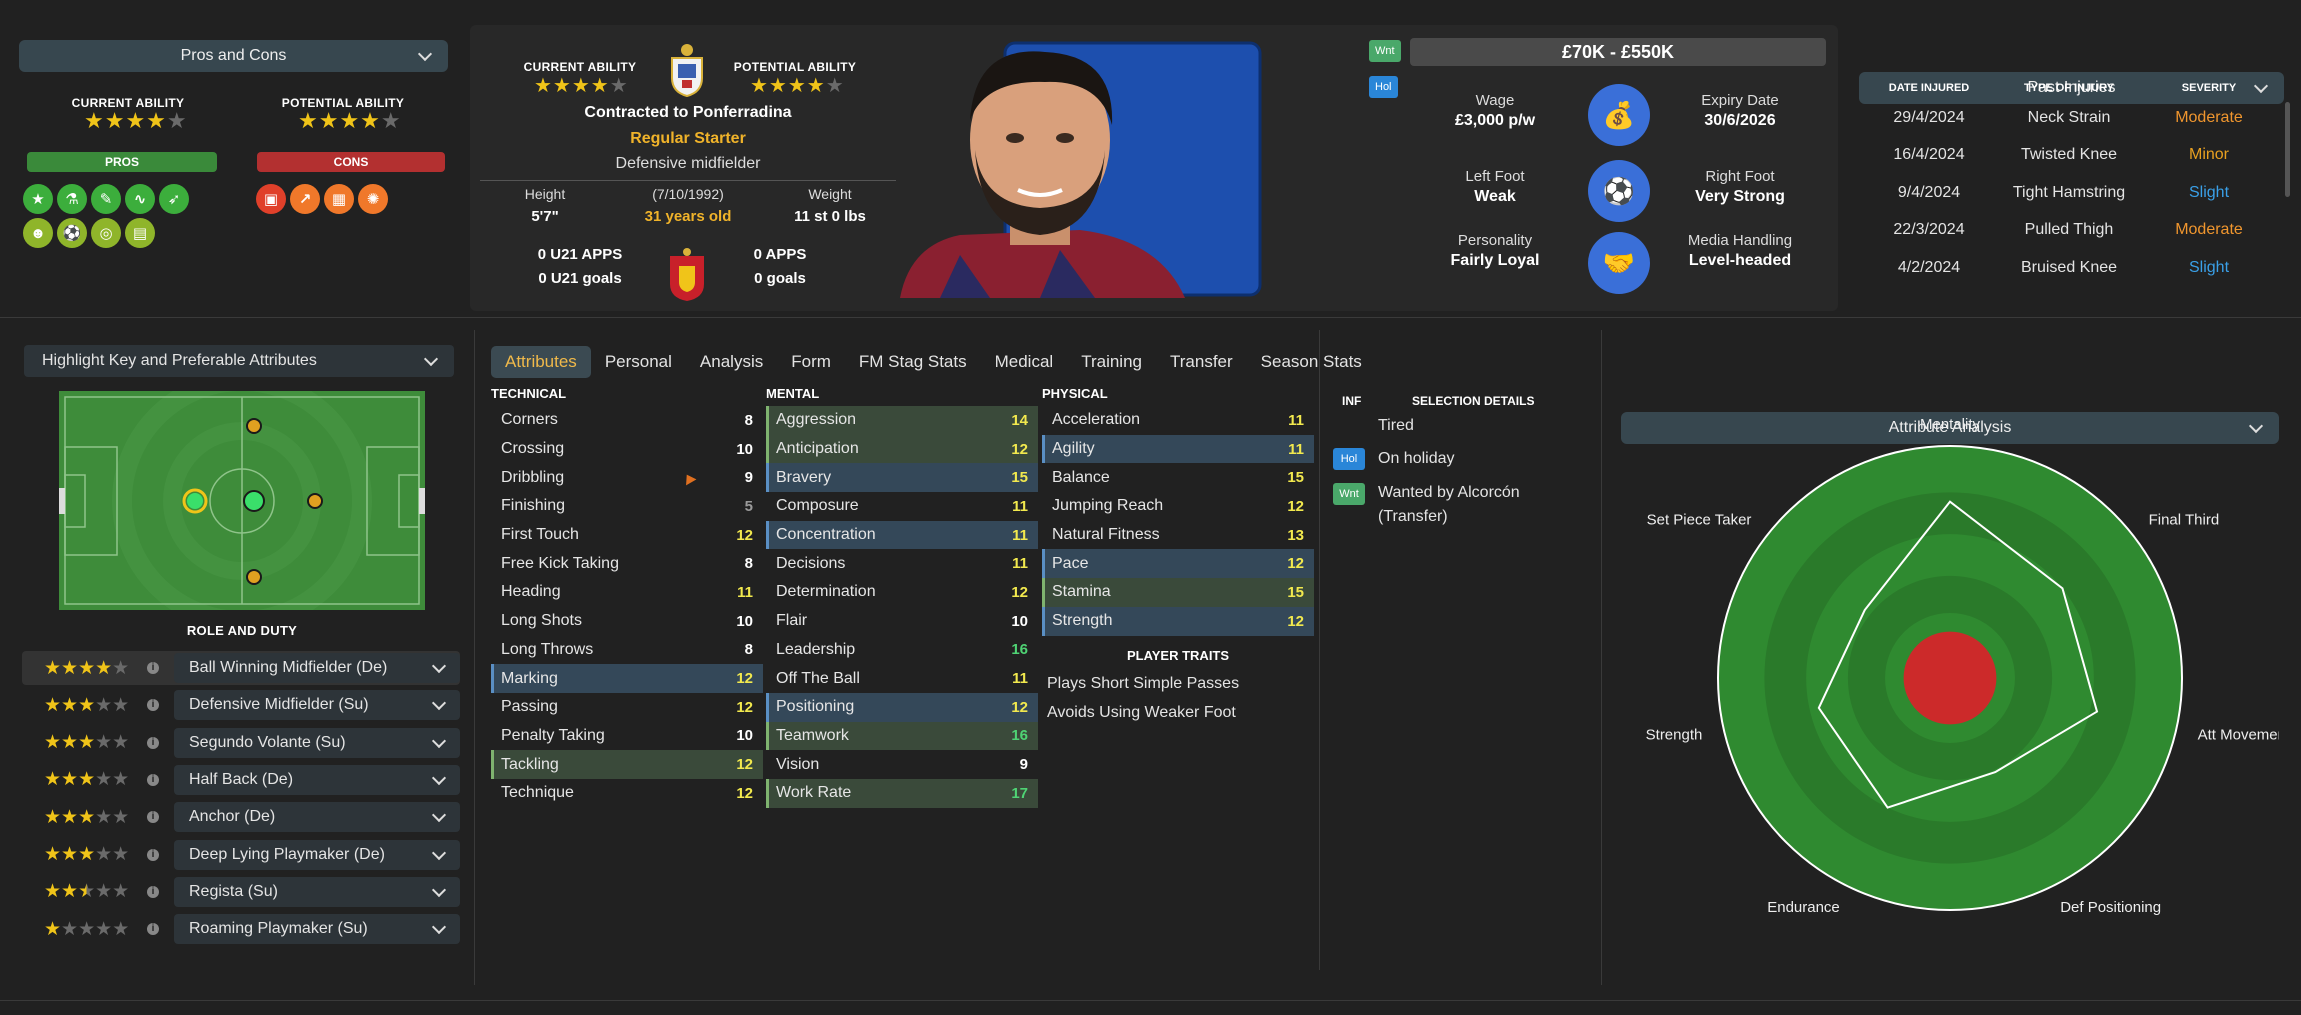 This screenshot has height=1015, width=2301. I want to click on target-icon: ◎, so click(106, 233).